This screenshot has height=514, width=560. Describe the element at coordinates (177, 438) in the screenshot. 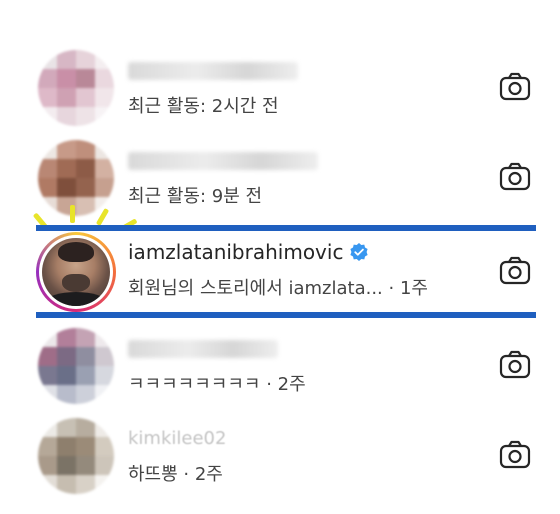

I see `username: kimkilee02` at that location.